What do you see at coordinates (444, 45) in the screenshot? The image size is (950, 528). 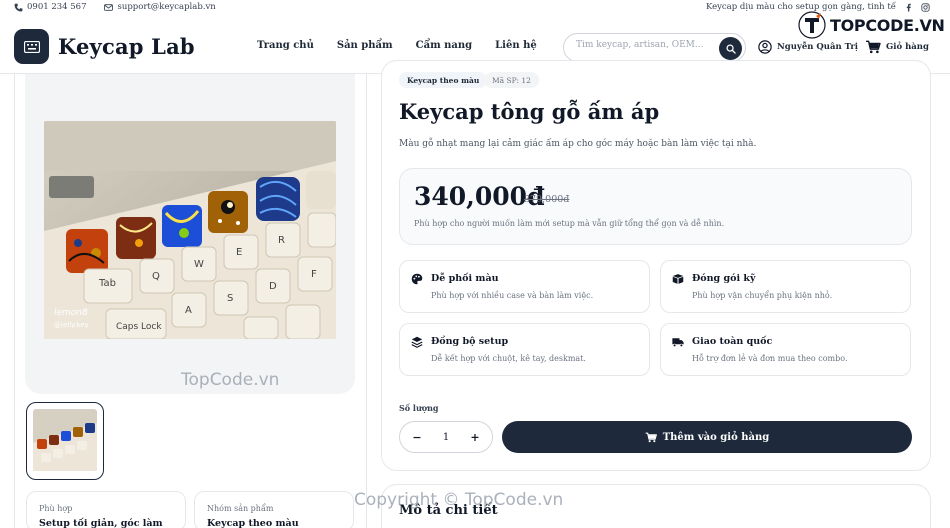 I see `nav-item-guide: Cẩm nang` at bounding box center [444, 45].